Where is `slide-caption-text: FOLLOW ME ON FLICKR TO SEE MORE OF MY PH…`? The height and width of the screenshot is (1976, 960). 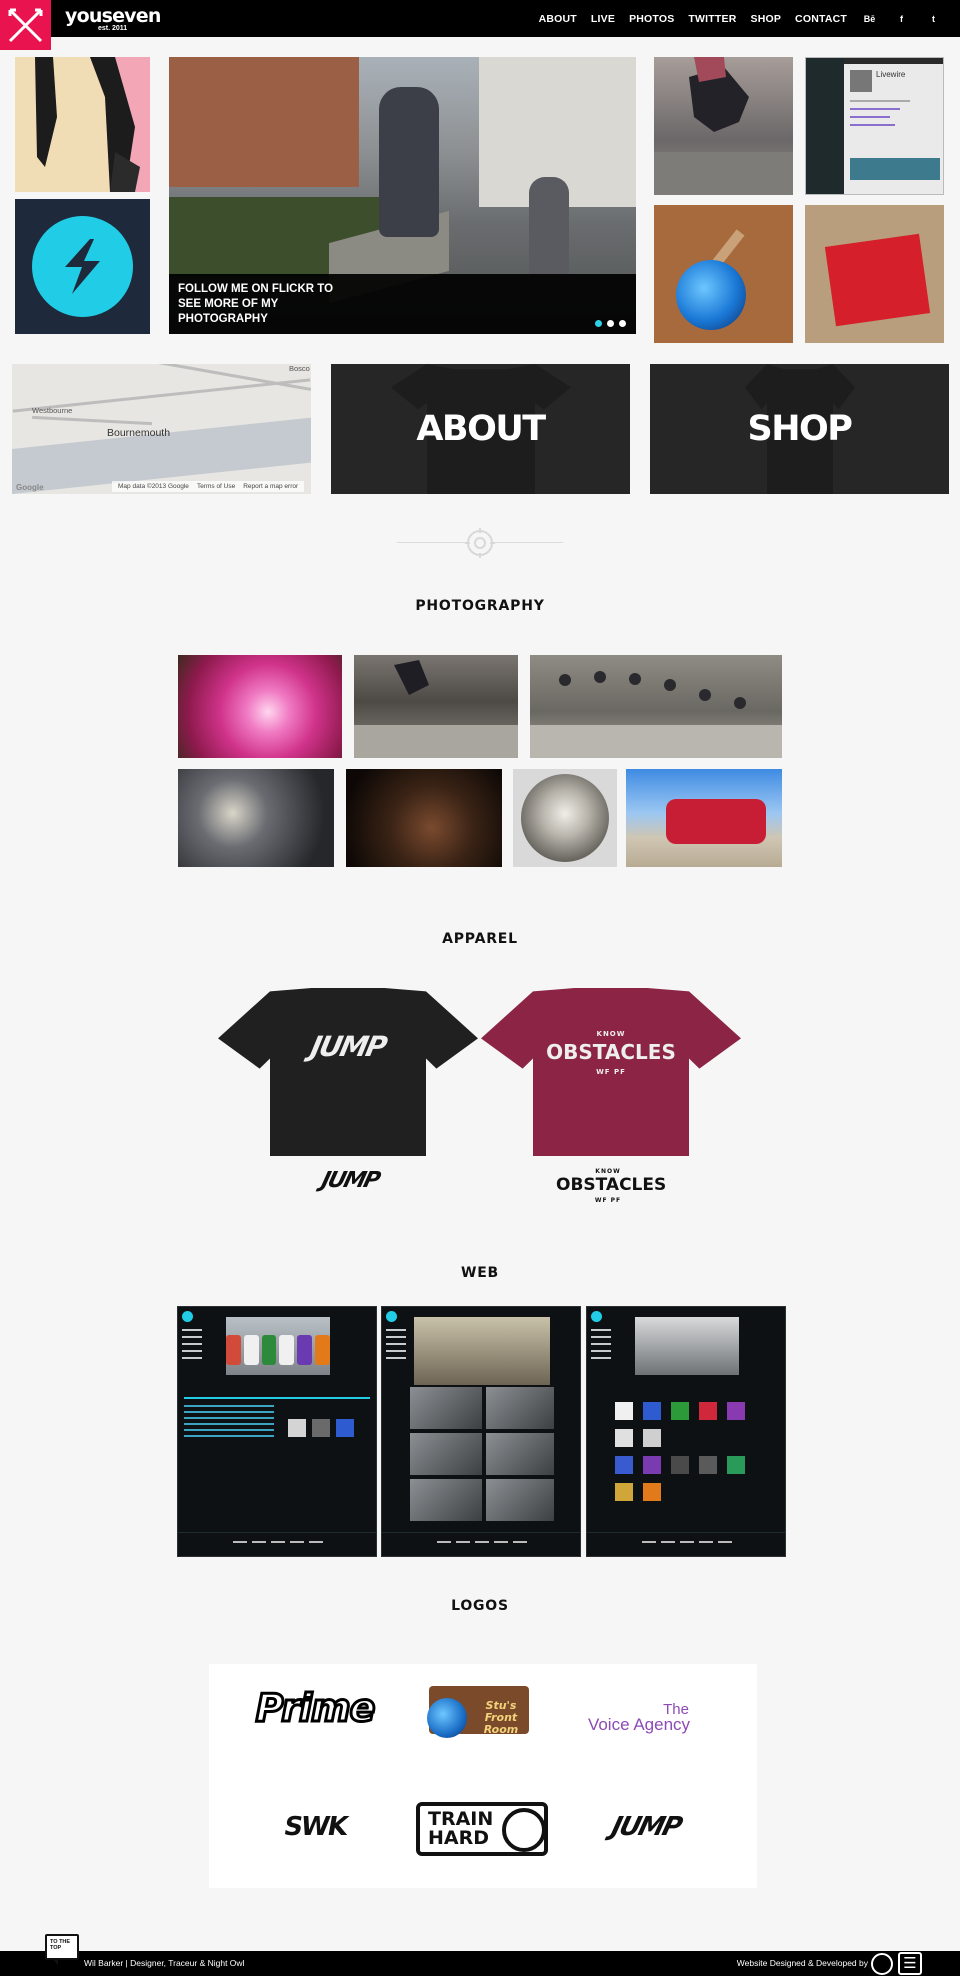 slide-caption-text: FOLLOW ME ON FLICKR TO SEE MORE OF MY PH… is located at coordinates (268, 304).